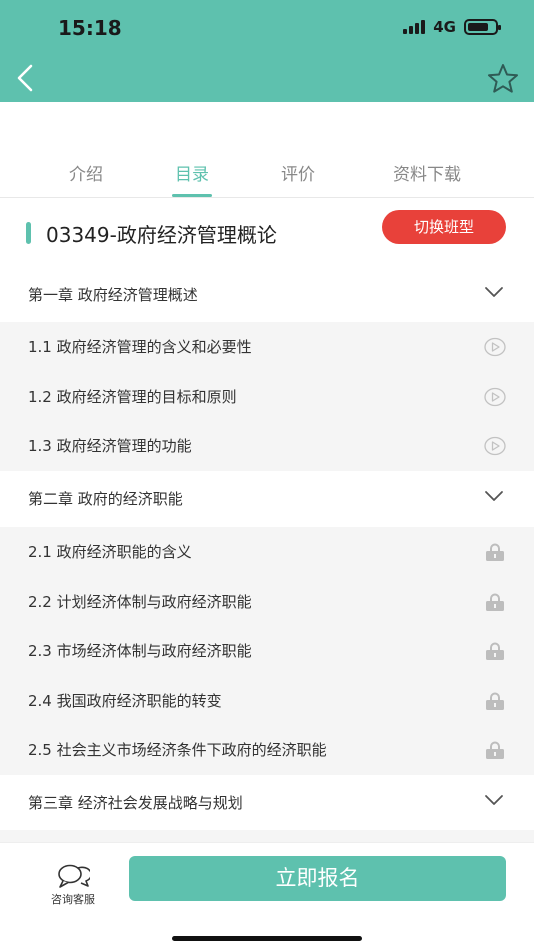 The image size is (534, 950). I want to click on bottom-action-bar: 咨询客服 立即报名, so click(267, 896).